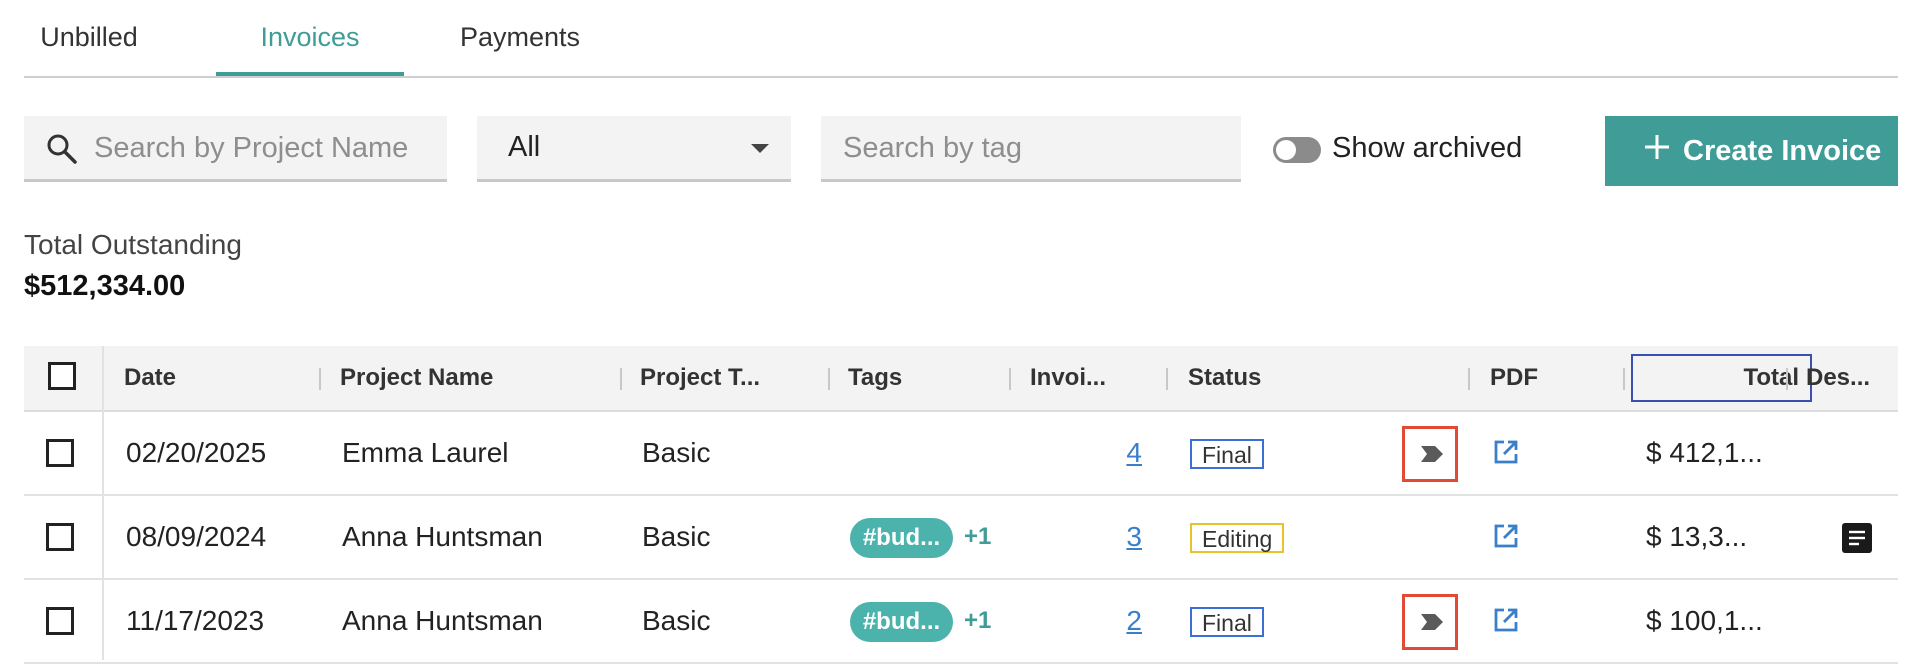 The width and height of the screenshot is (1922, 664). What do you see at coordinates (425, 452) in the screenshot?
I see `row-project-name: Emma Laurel` at bounding box center [425, 452].